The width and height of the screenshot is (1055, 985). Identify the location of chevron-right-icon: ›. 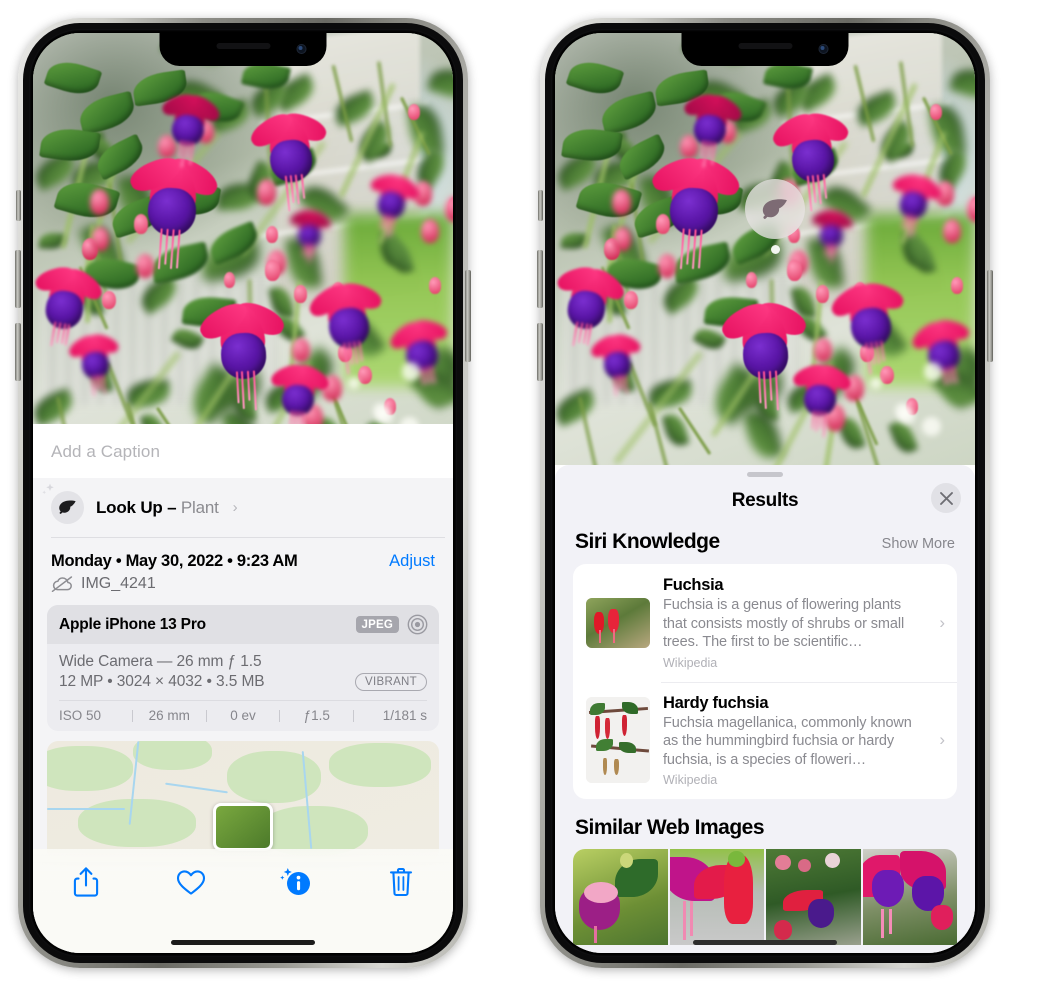
(942, 622).